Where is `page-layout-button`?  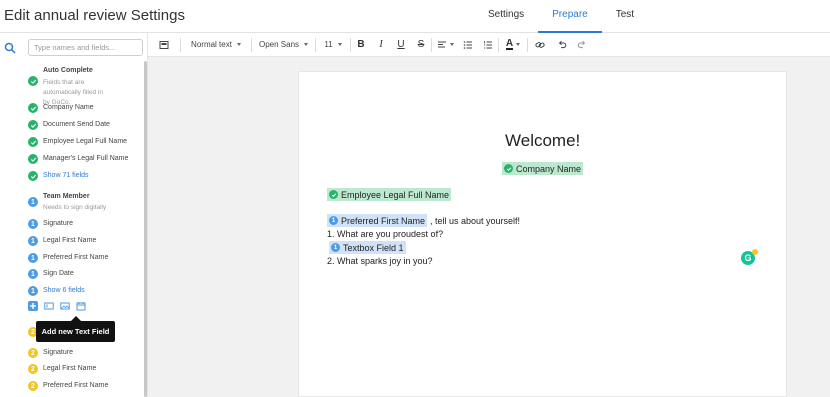 page-layout-button is located at coordinates (164, 45).